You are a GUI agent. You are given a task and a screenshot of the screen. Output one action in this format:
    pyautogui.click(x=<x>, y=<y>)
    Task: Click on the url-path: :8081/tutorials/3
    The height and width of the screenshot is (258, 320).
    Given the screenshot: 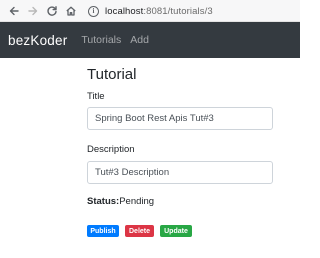 What is the action you would take?
    pyautogui.click(x=178, y=11)
    